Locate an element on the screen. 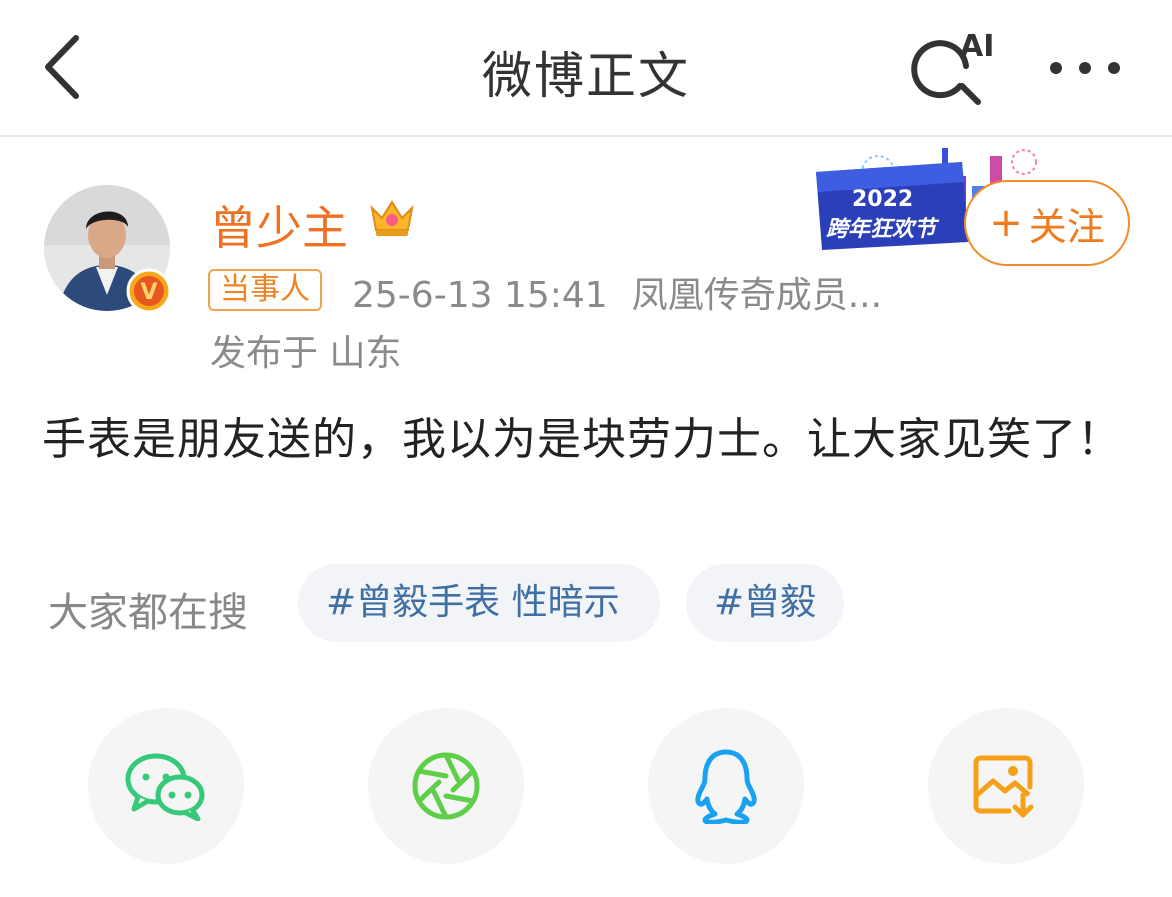  svg-text: 7 is located at coordinates (412, 232).